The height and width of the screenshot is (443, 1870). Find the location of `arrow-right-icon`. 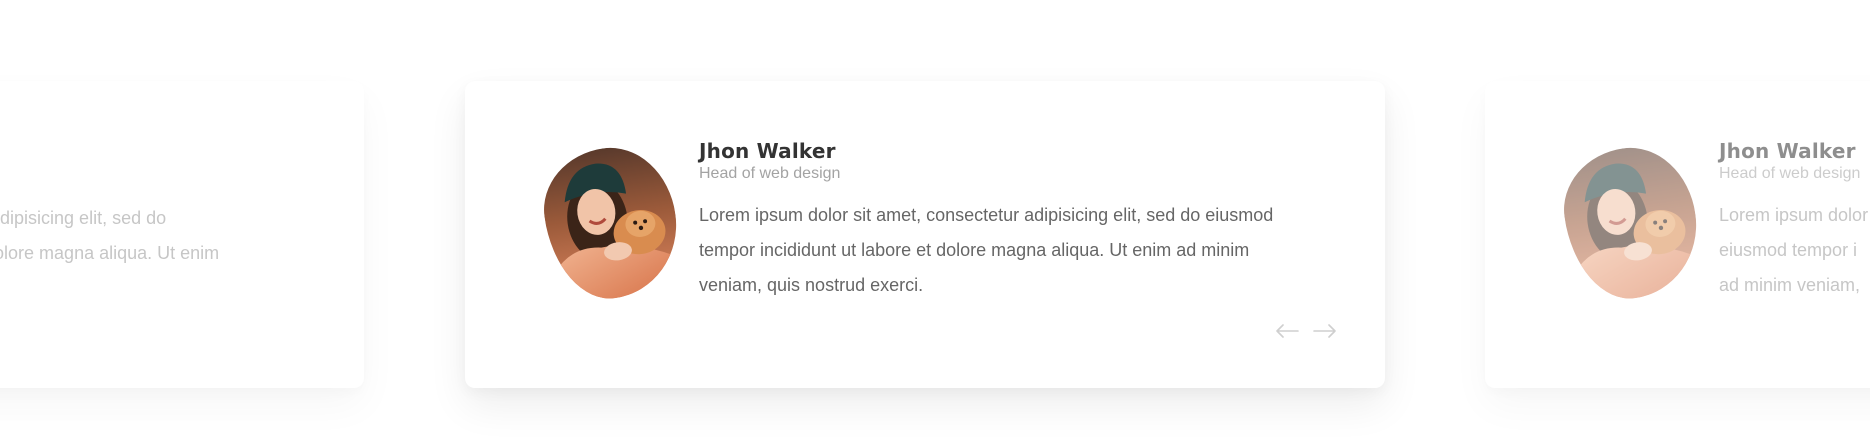

arrow-right-icon is located at coordinates (1324, 331).